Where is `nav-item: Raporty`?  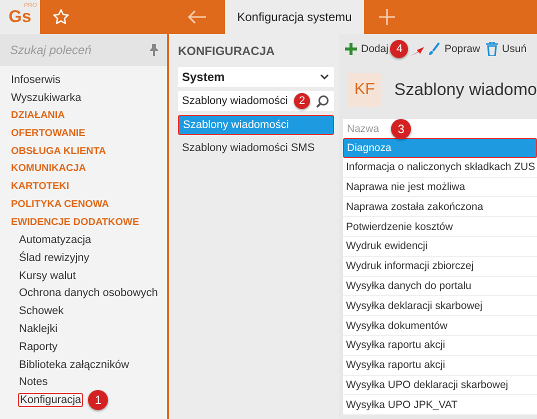 nav-item: Raporty is located at coordinates (38, 346).